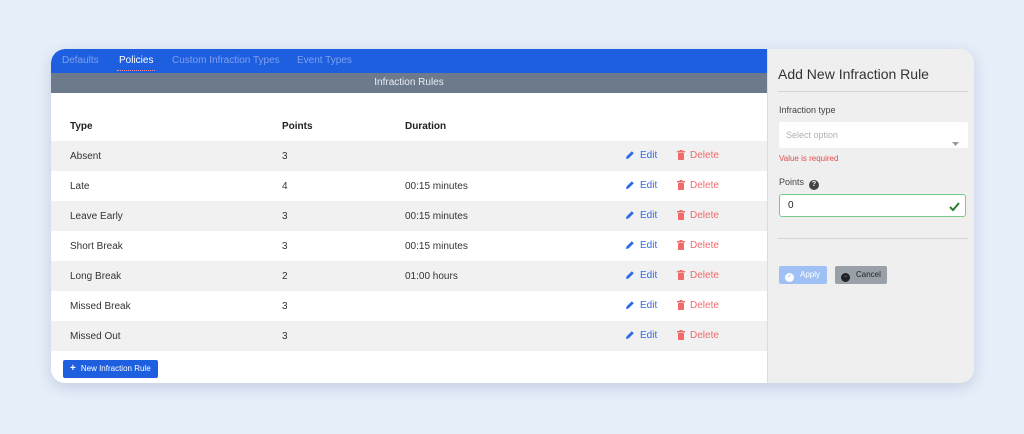 This screenshot has width=1024, height=434. What do you see at coordinates (226, 60) in the screenshot?
I see `tab-custom-infraction-types: Custom Infraction Types` at bounding box center [226, 60].